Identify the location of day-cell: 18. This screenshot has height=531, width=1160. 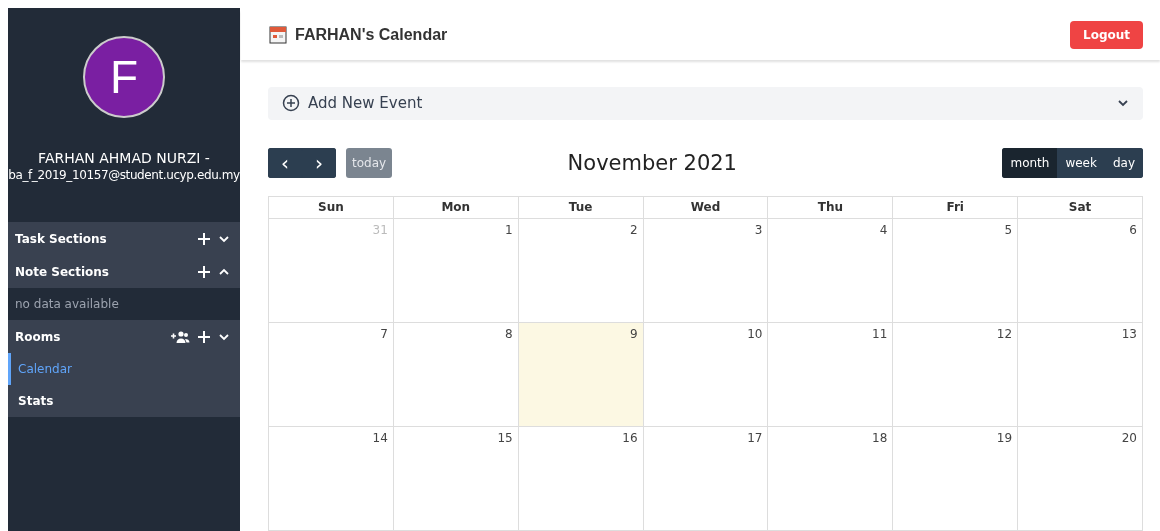
(831, 479).